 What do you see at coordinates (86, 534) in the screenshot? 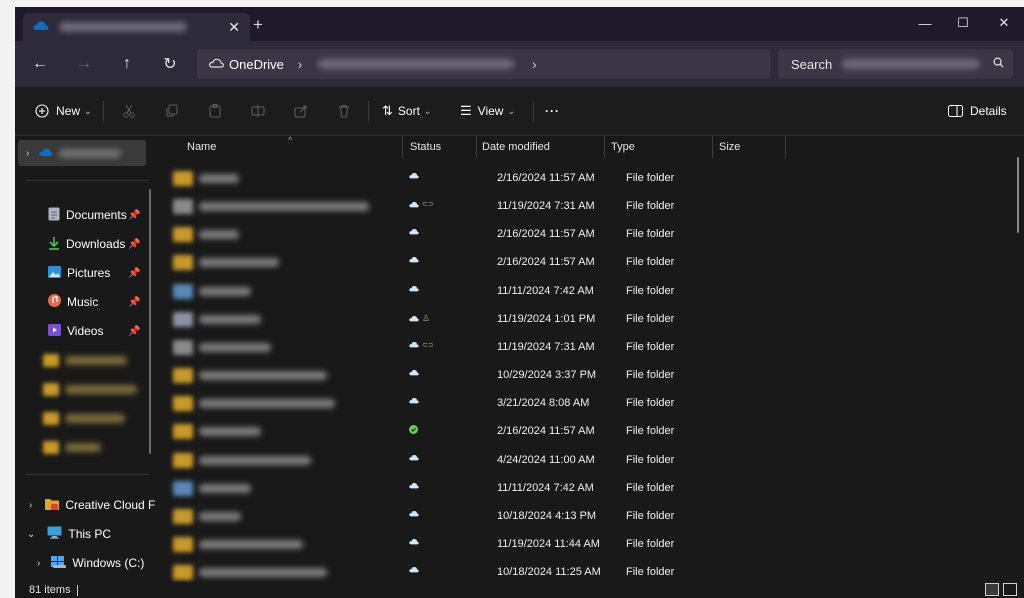
I see `sidebar-item-this-pc: ⌄ This PC` at bounding box center [86, 534].